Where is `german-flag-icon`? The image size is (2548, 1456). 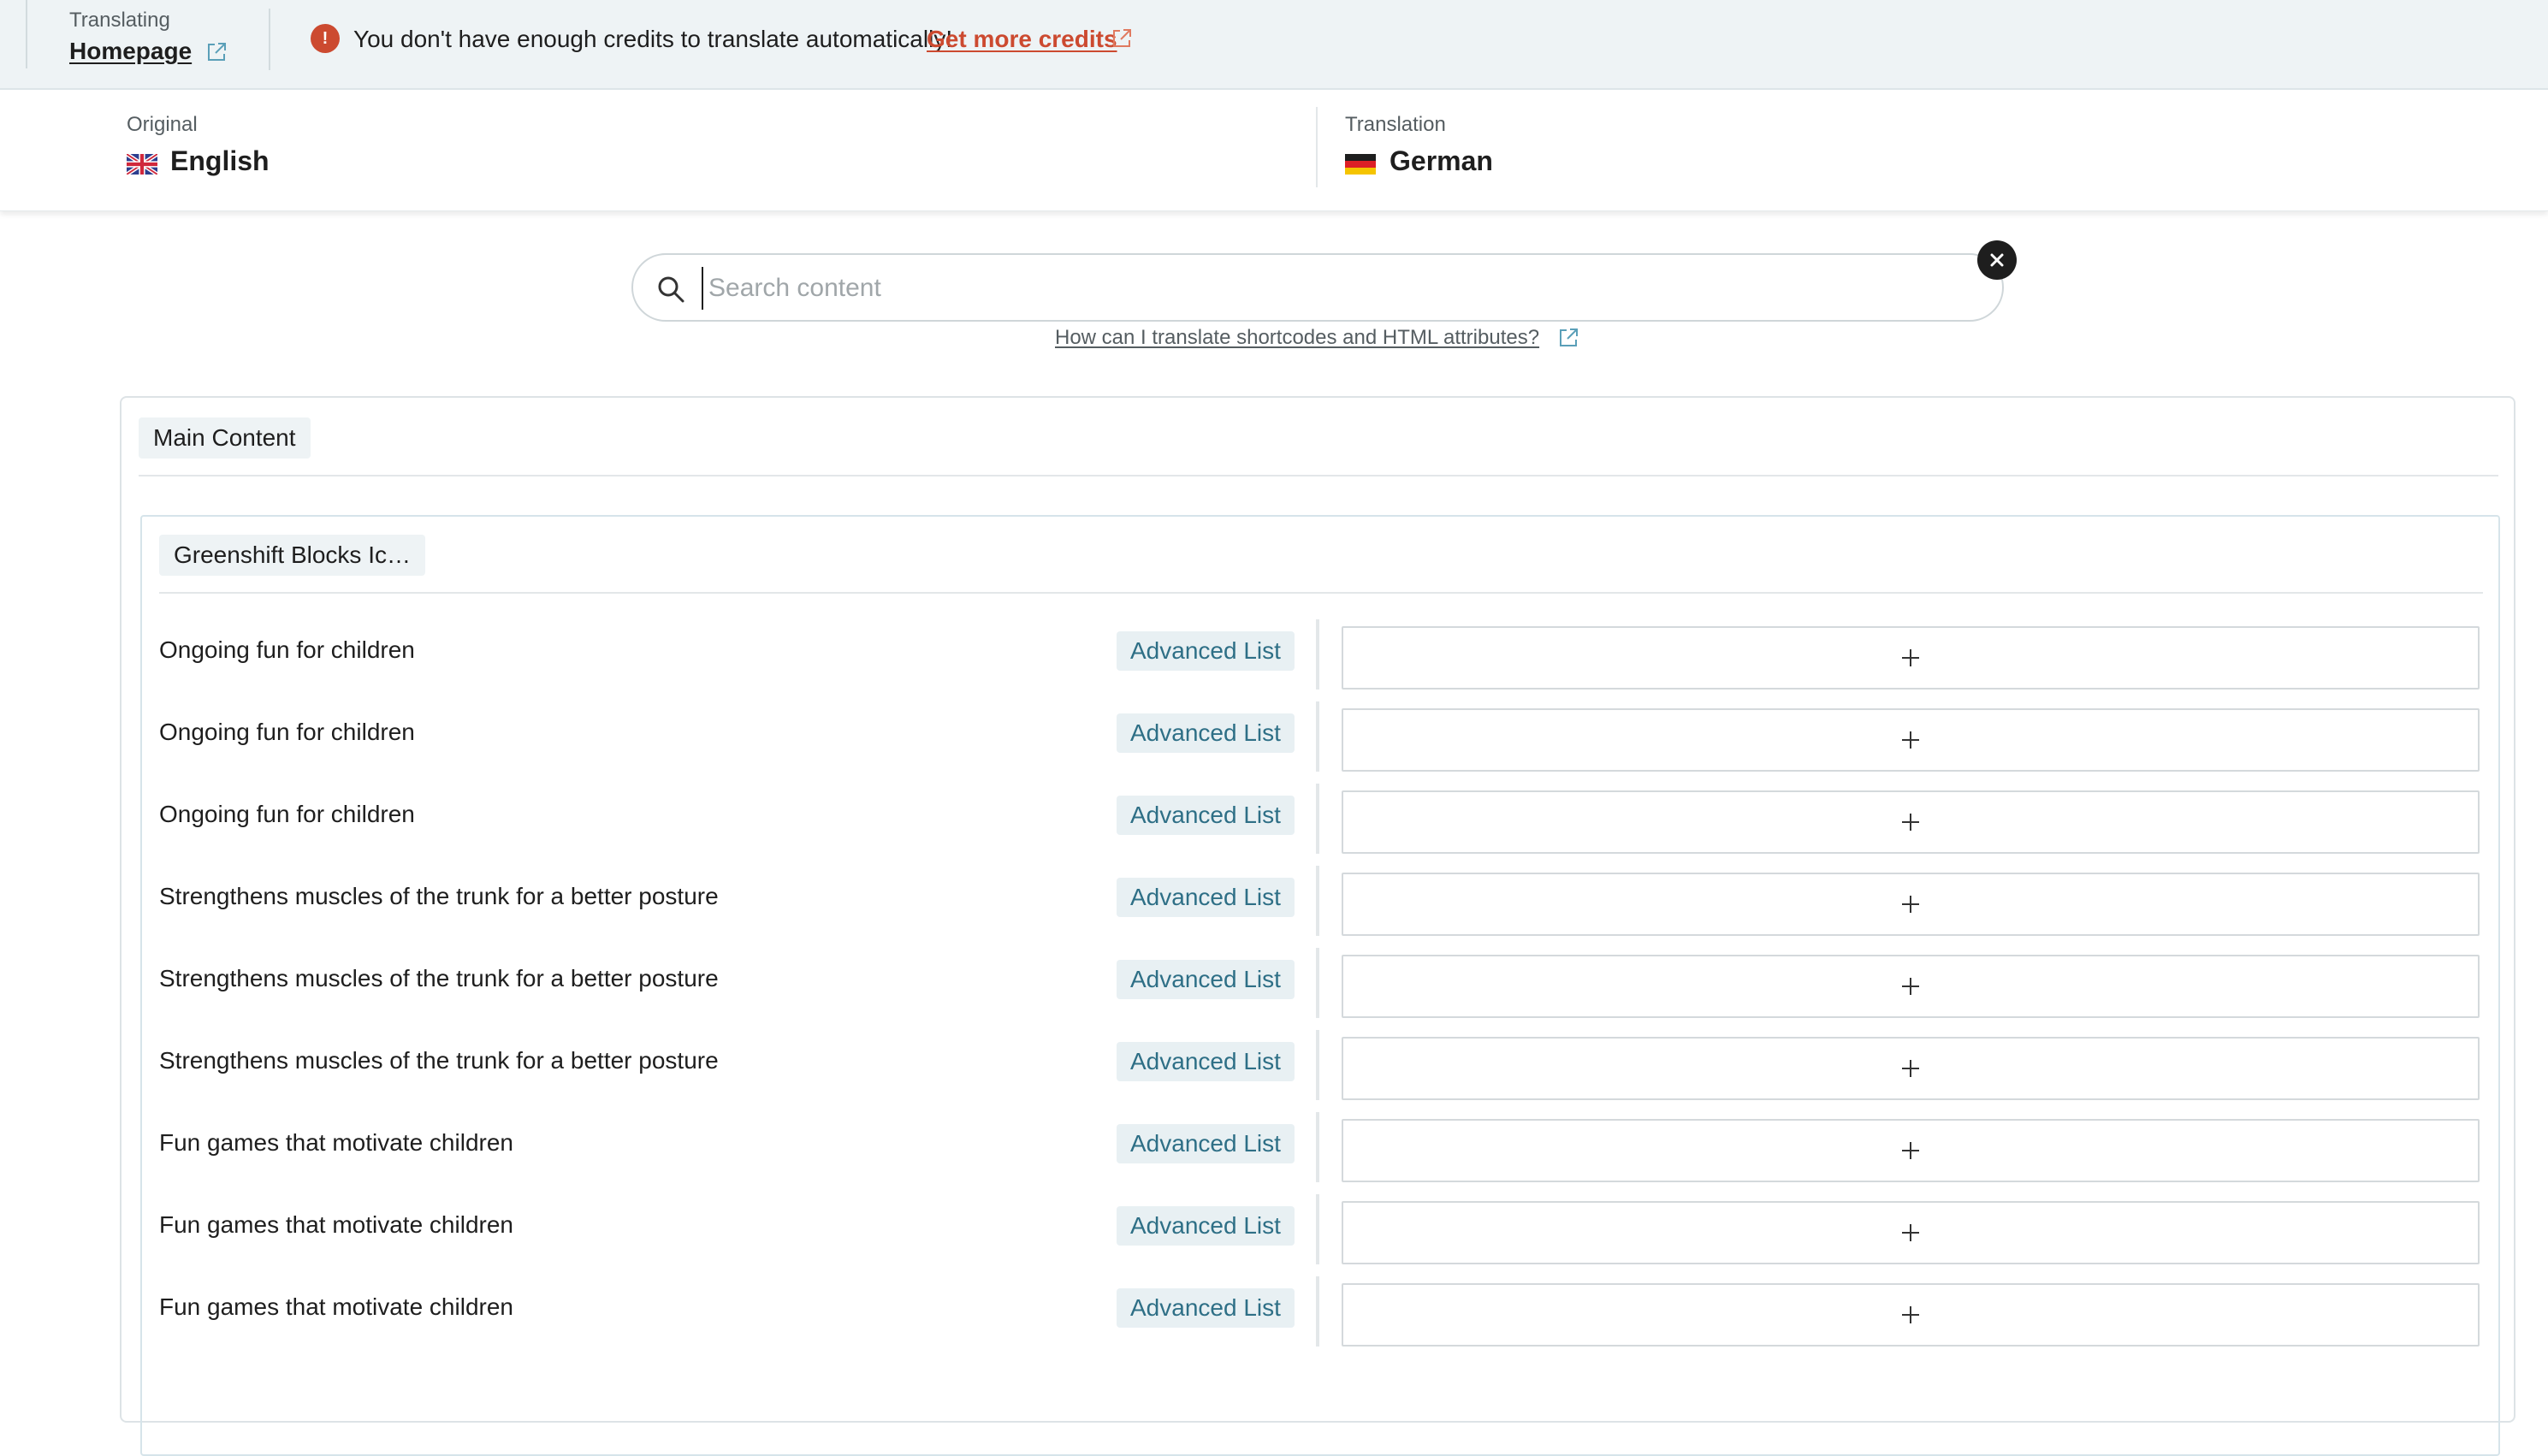 german-flag-icon is located at coordinates (1360, 165).